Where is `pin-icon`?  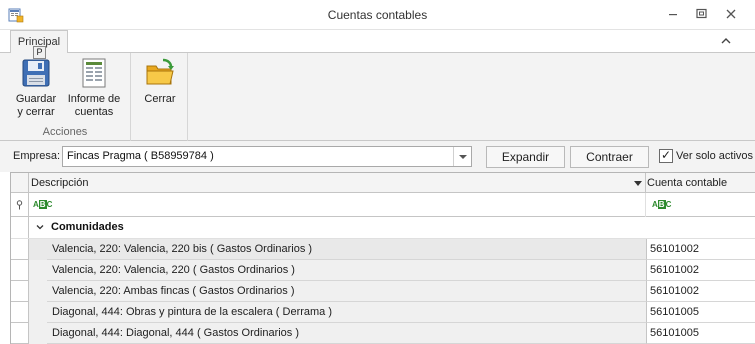
pin-icon is located at coordinates (19, 205).